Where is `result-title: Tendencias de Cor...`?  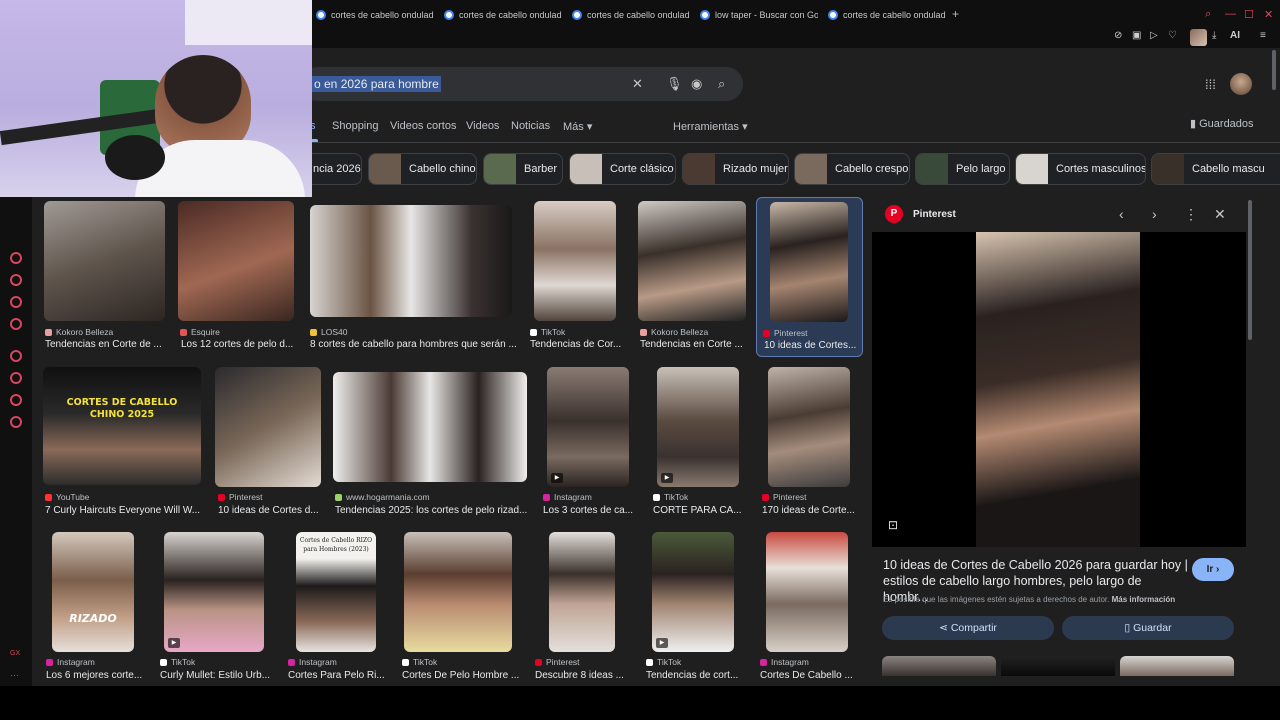
result-title: Tendencias de Cor... is located at coordinates (576, 344).